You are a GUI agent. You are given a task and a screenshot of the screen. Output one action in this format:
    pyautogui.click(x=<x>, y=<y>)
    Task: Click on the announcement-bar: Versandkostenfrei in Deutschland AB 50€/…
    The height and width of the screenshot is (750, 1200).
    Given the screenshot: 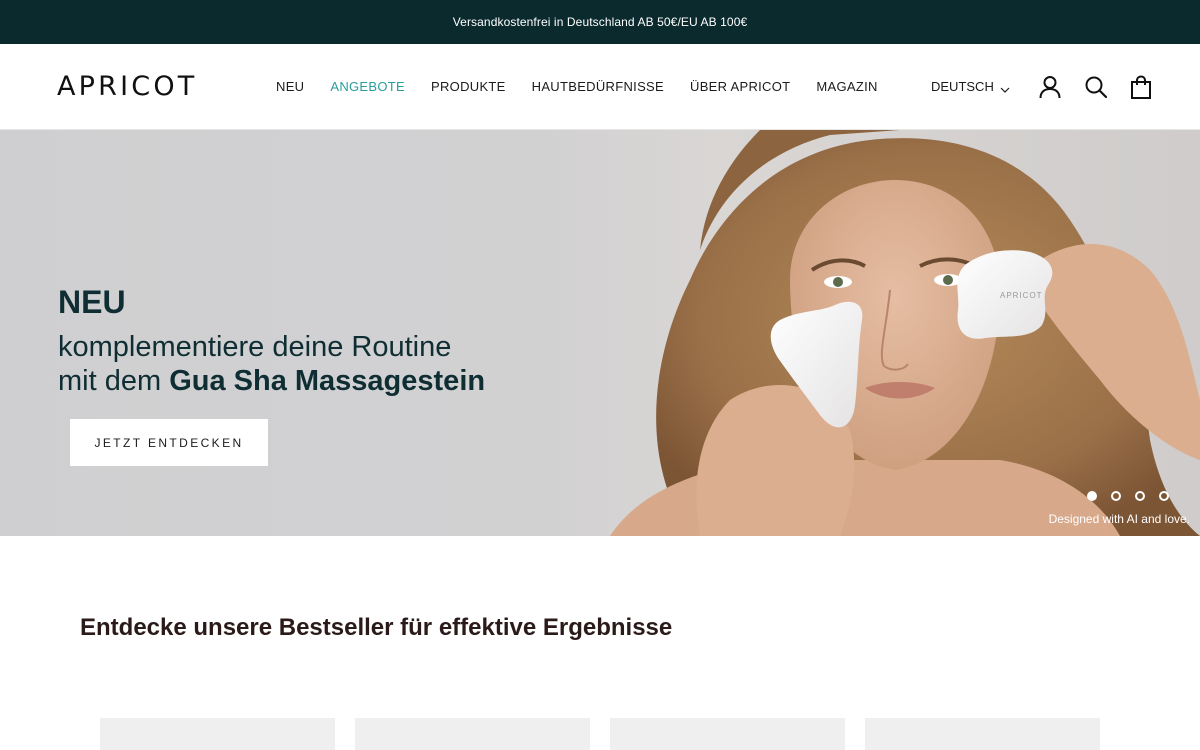 What is the action you would take?
    pyautogui.click(x=600, y=22)
    